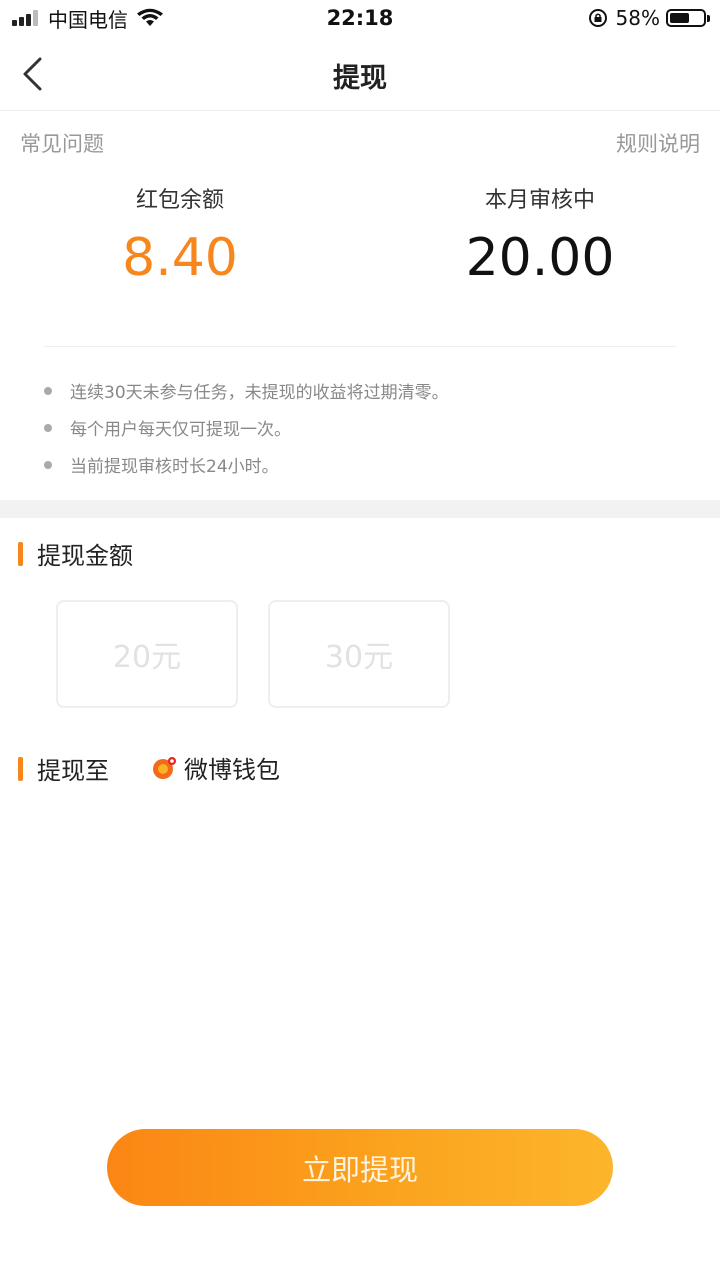 Image resolution: width=720 pixels, height=1280 pixels. I want to click on note-text: 连续30天未参与任务，未提现的收益将过期清零。, so click(259, 393).